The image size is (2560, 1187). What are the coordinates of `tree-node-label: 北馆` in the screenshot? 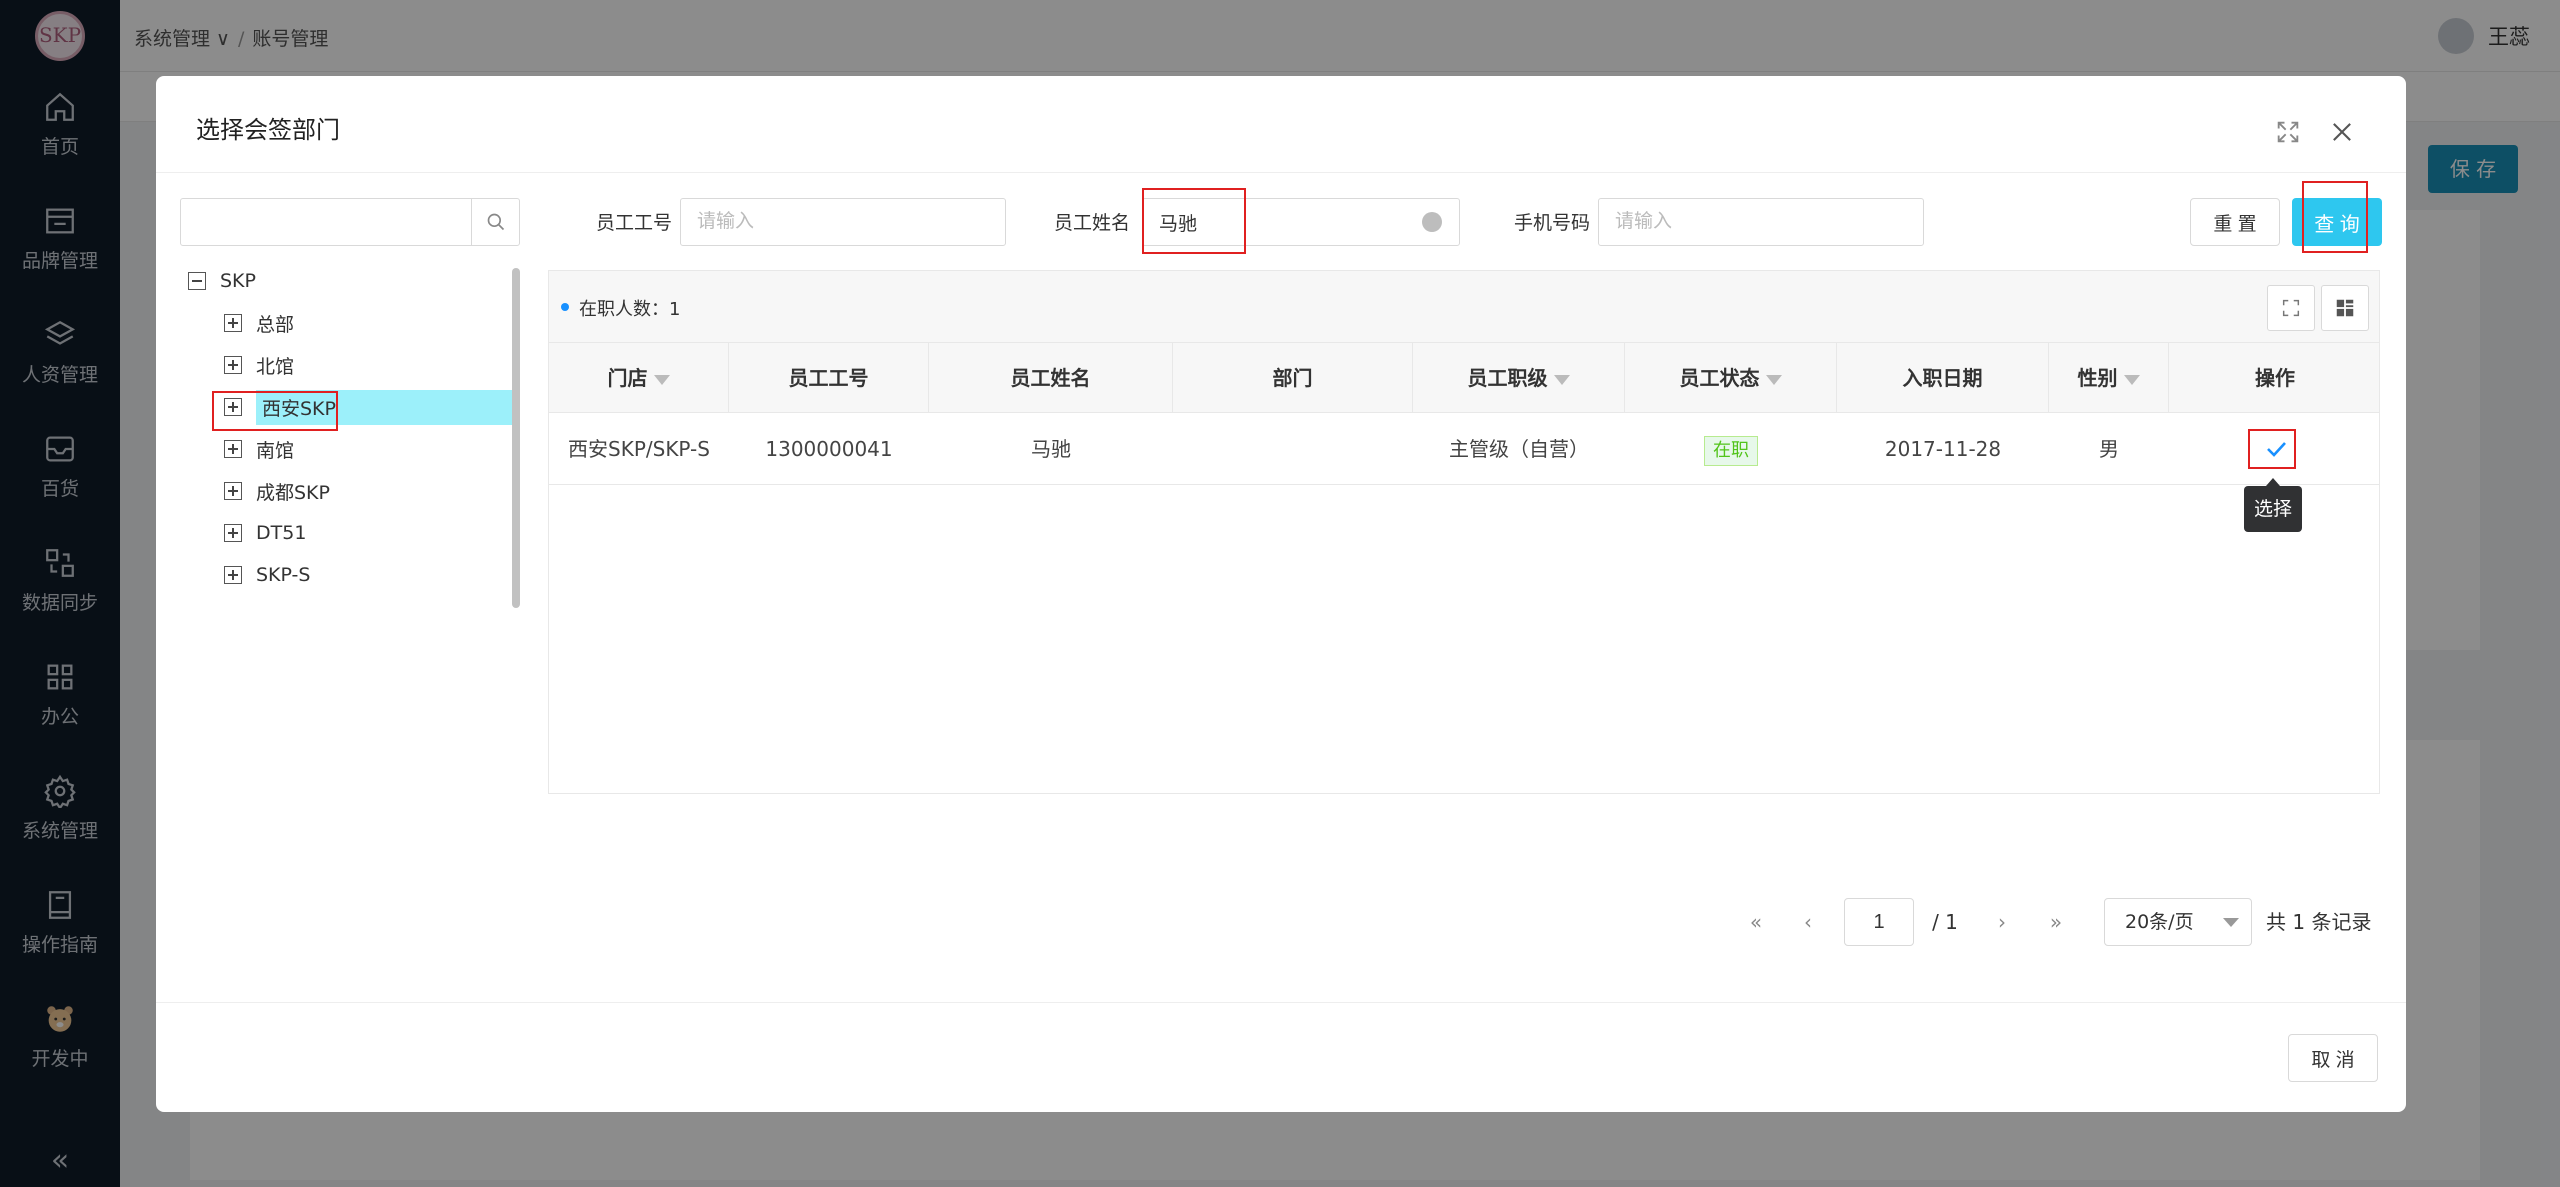 It's located at (275, 366).